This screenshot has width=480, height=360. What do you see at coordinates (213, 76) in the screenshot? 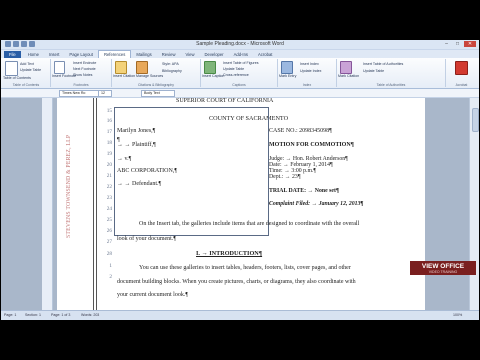
I see `insert-caption-button: Insert Caption` at bounding box center [213, 76].